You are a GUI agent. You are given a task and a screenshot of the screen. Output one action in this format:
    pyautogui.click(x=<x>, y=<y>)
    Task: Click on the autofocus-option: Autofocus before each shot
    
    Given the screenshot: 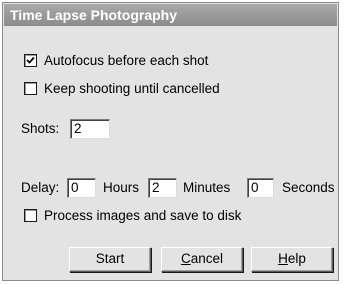 What is the action you would take?
    pyautogui.click(x=116, y=60)
    